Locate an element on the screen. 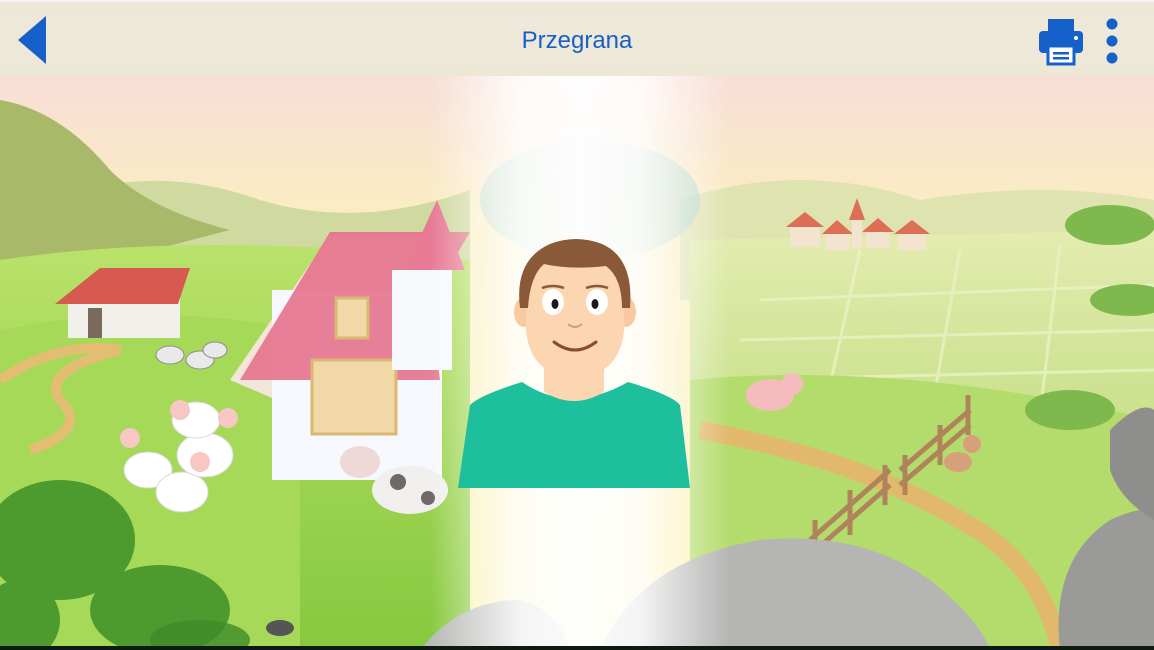 This screenshot has height=650, width=1154. back-button is located at coordinates (34, 40).